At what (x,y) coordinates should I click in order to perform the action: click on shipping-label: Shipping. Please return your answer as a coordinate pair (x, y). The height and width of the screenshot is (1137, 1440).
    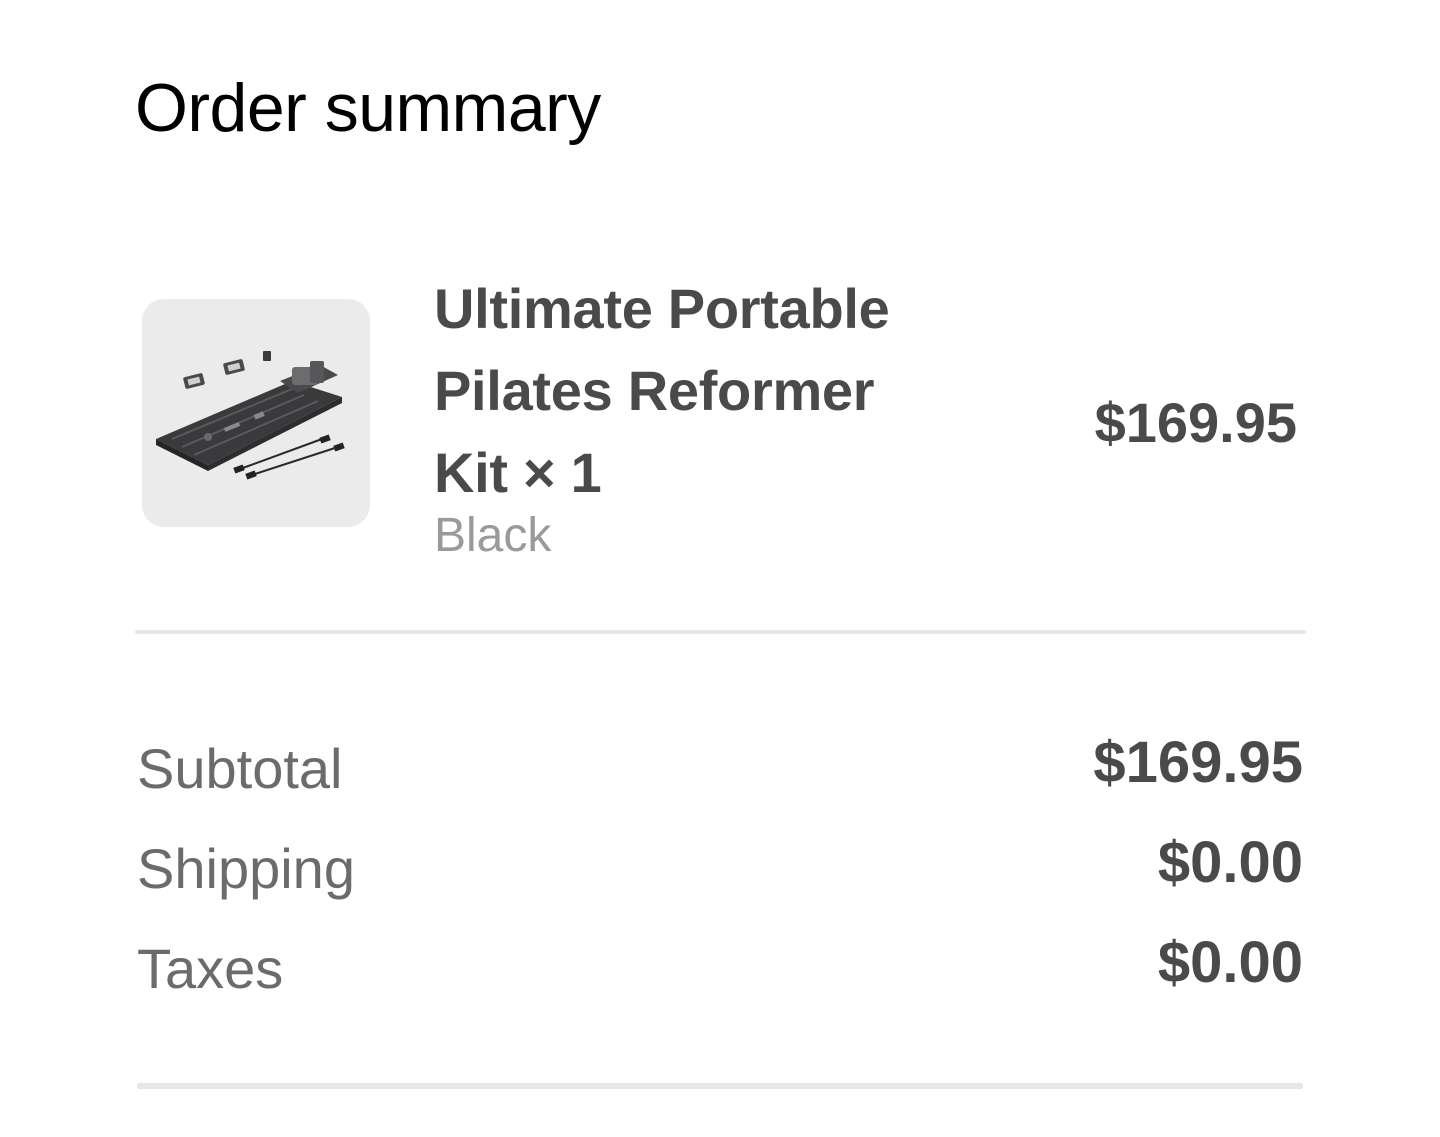
    Looking at the image, I should click on (246, 868).